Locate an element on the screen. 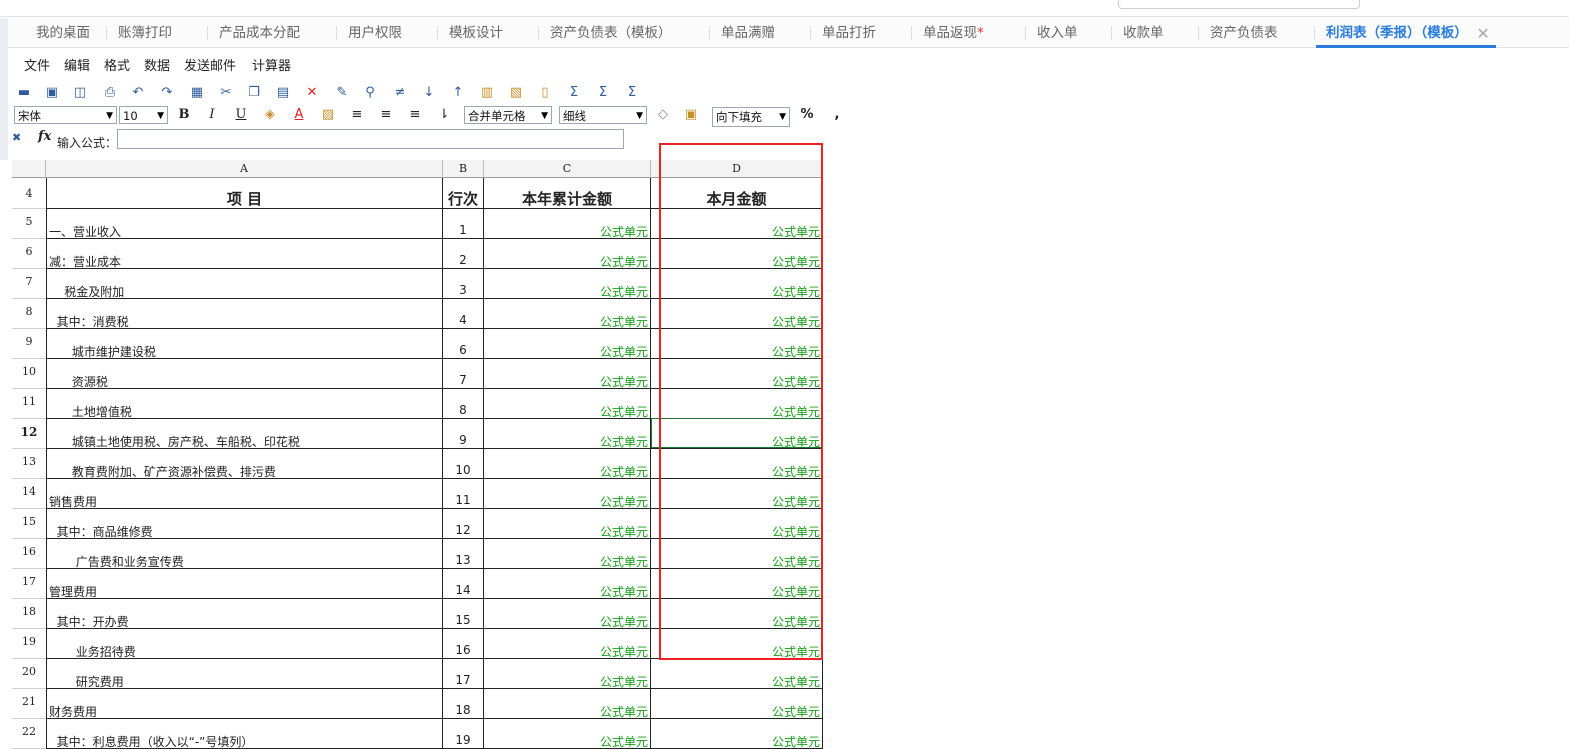  row-header: 22 is located at coordinates (29, 734).